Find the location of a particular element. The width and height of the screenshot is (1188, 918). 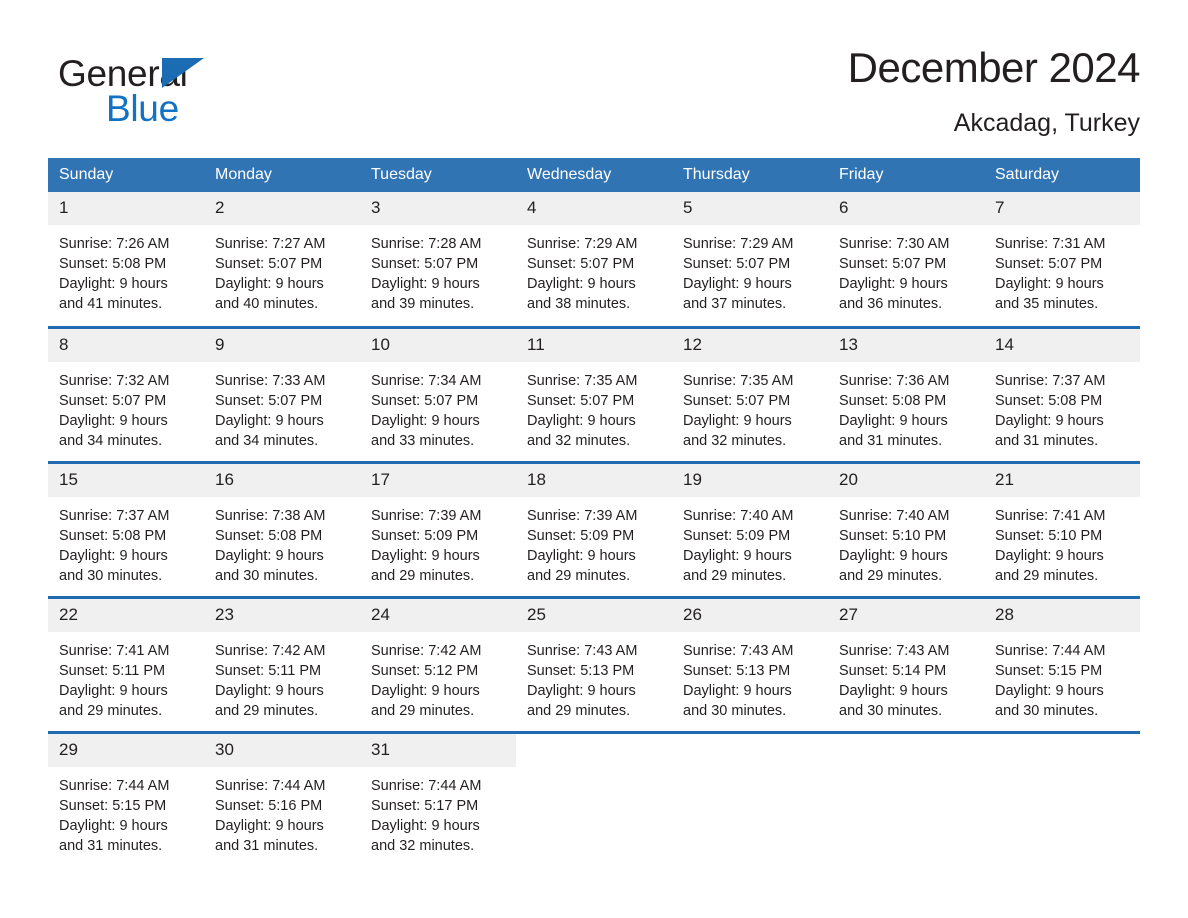

sunset-text: Sunset: 5:12 PM is located at coordinates (425, 670).